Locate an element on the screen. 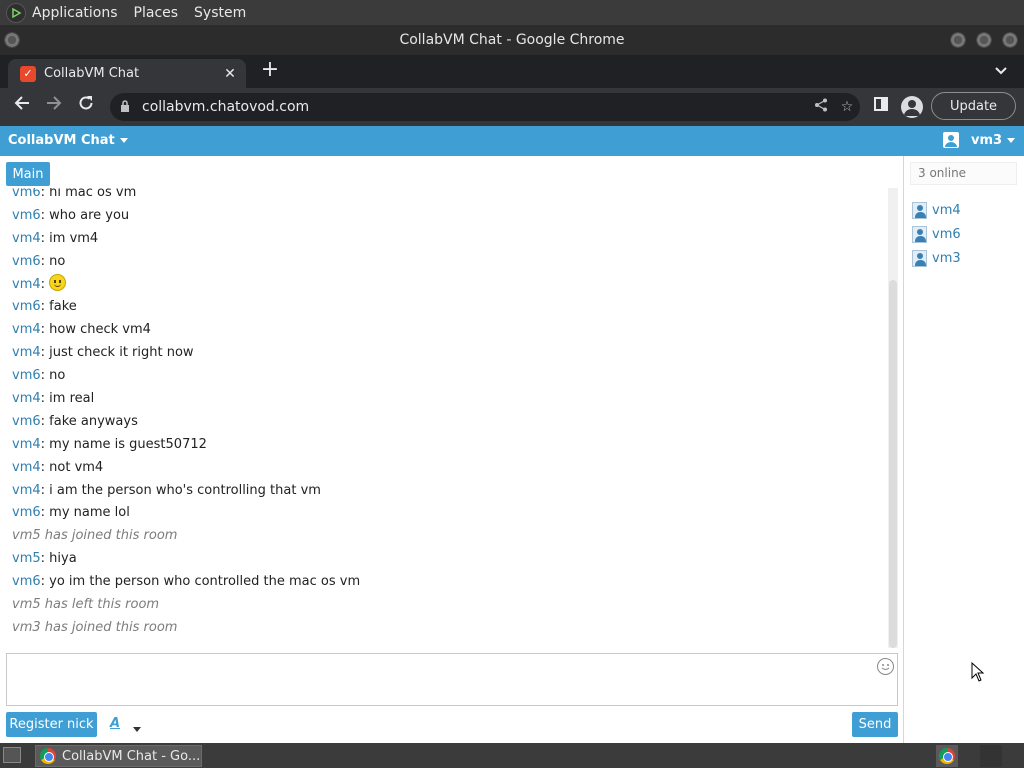 This screenshot has width=1024, height=768. side-panel-icon is located at coordinates (881, 107).